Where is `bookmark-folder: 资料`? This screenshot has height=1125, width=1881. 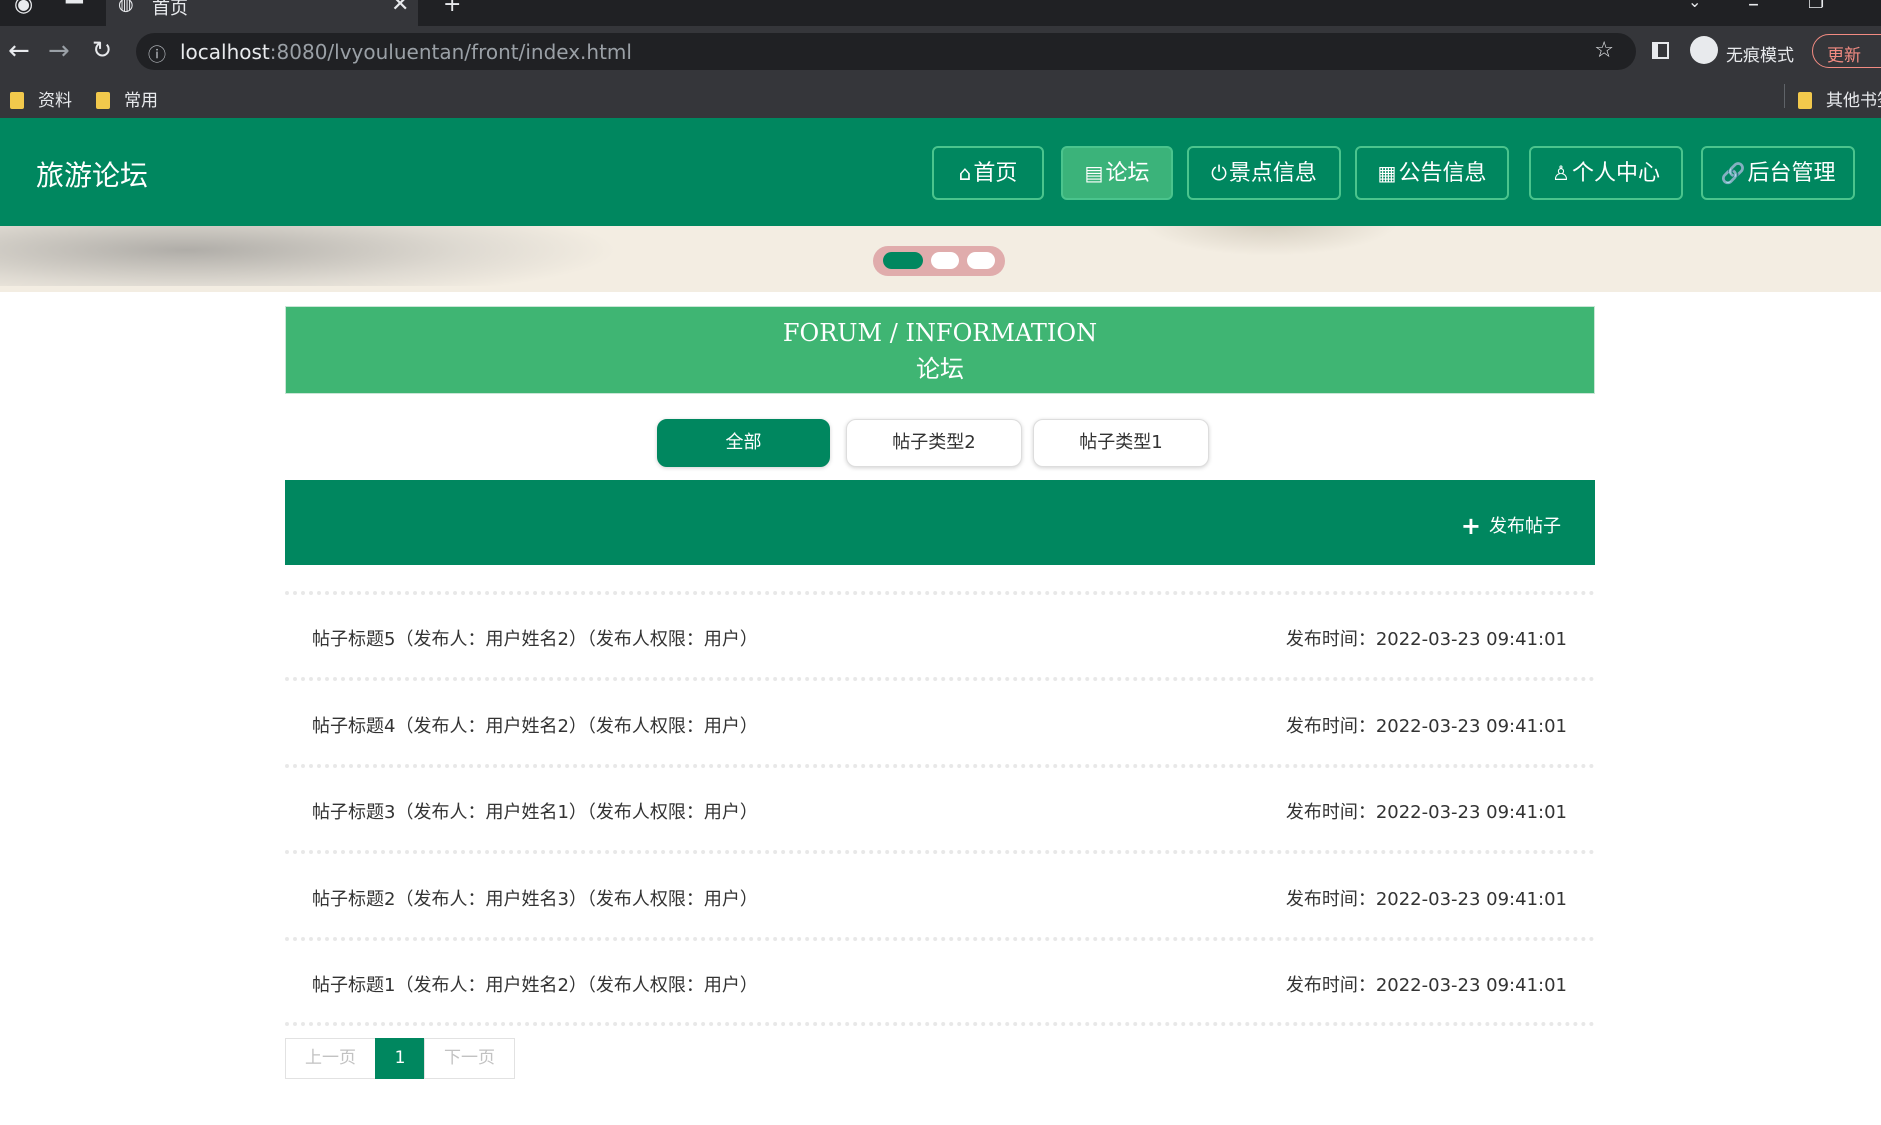
bookmark-folder: 资料 is located at coordinates (41, 98).